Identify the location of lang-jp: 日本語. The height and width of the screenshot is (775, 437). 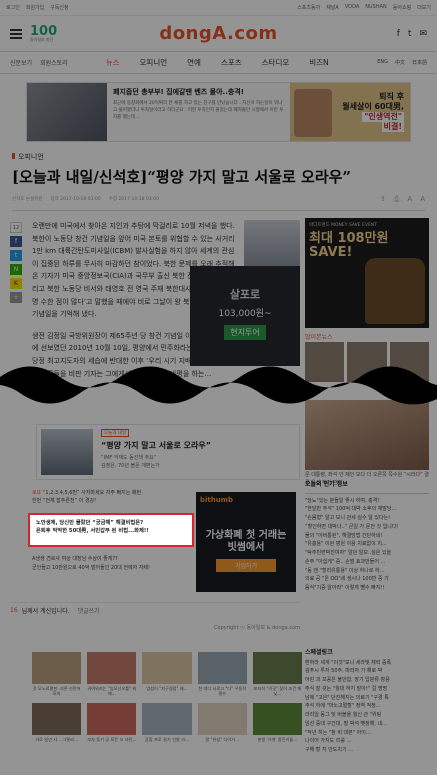
(419, 62).